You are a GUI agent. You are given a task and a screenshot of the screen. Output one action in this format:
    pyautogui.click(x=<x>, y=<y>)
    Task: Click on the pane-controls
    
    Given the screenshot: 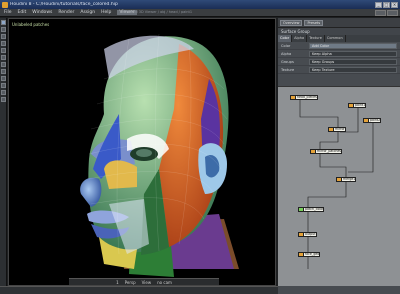 What is the action you would take?
    pyautogui.click(x=386, y=13)
    